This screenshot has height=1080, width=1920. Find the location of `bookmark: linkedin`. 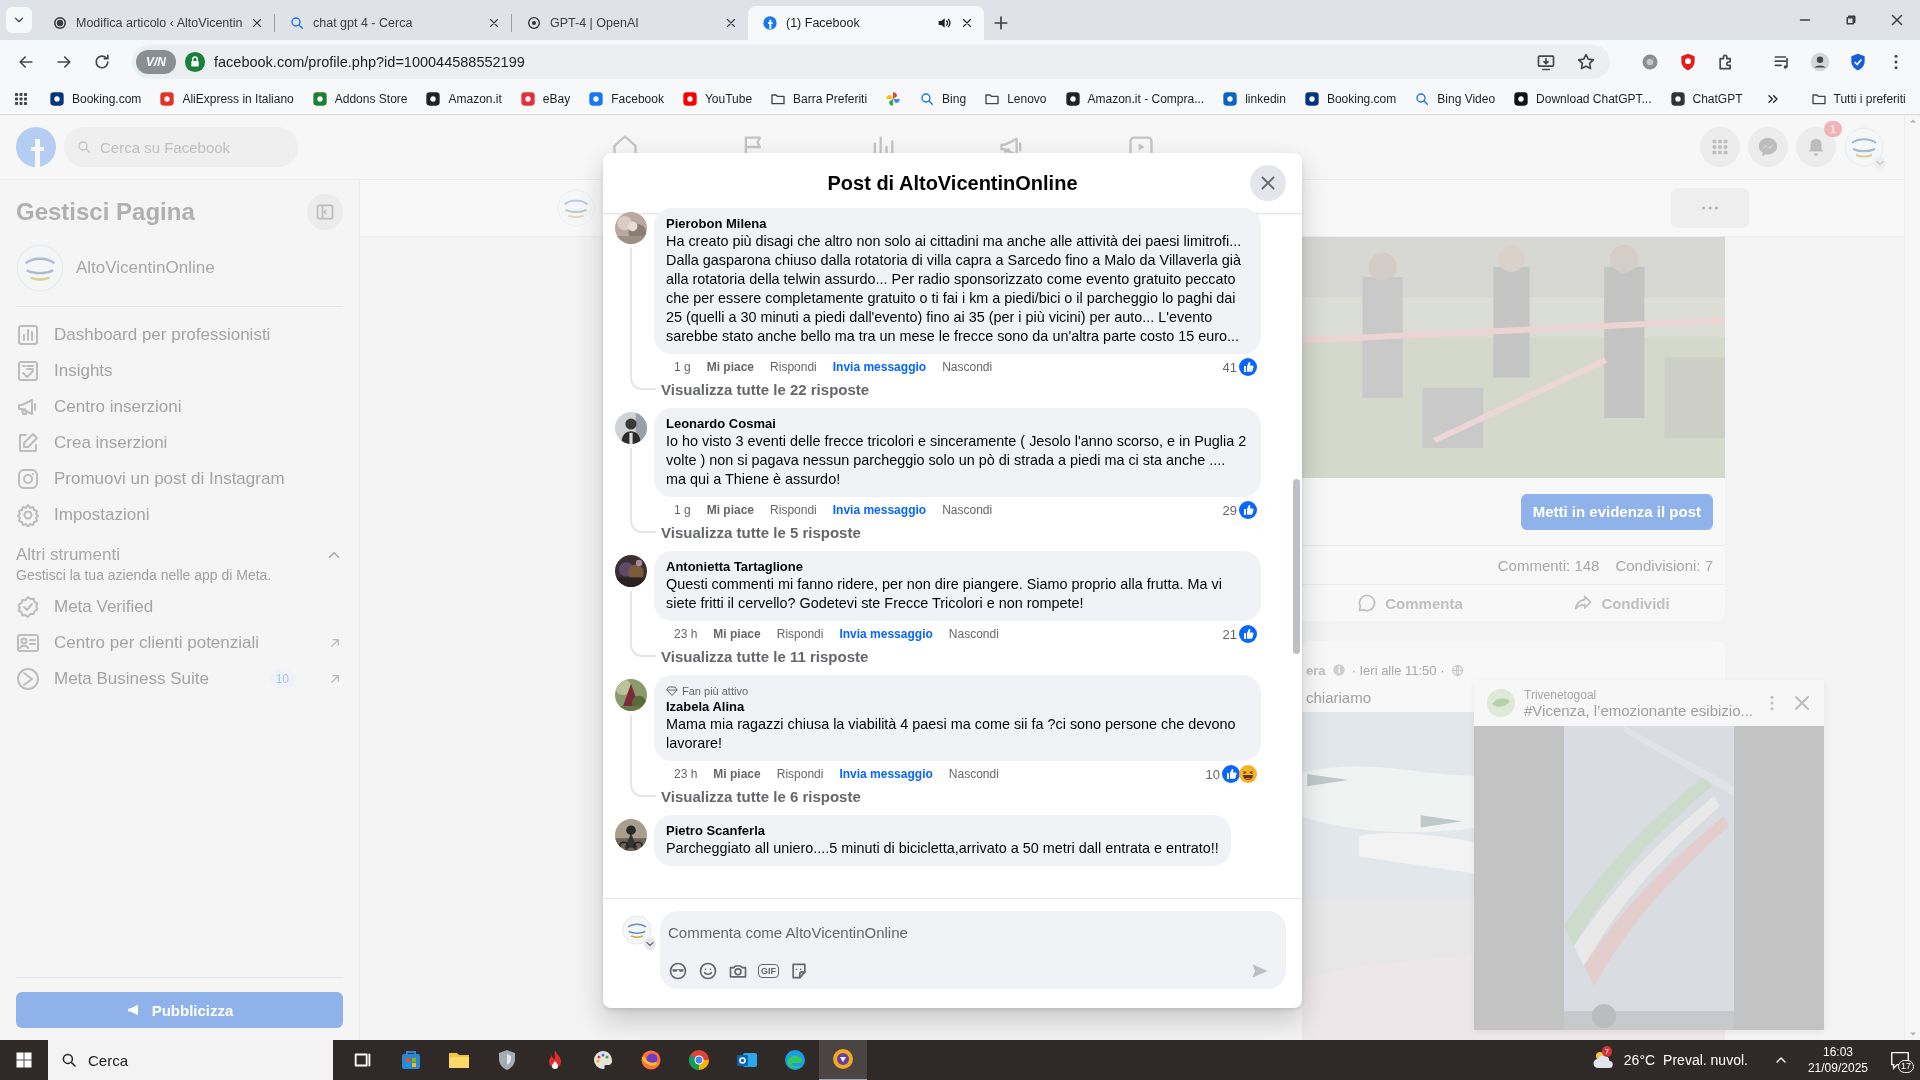

bookmark: linkedin is located at coordinates (1254, 99).